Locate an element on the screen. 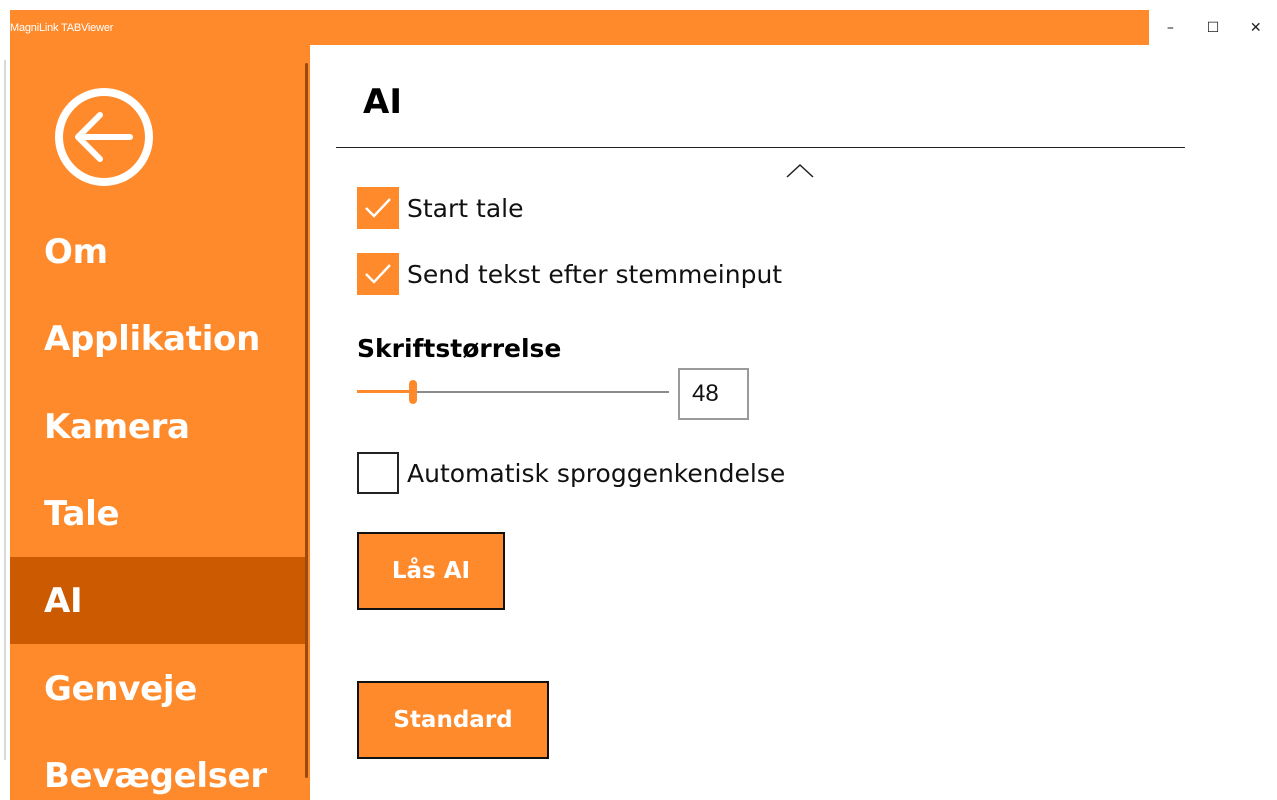  start-tale-label: Start tale is located at coordinates (465, 208).